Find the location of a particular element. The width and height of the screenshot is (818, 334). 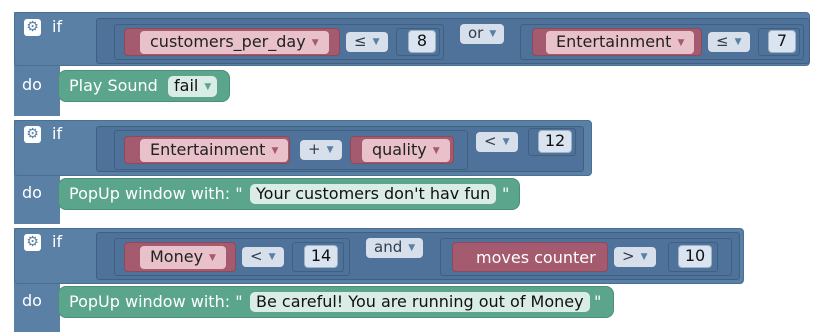

operator-dropdown: > ▼ is located at coordinates (635, 257).